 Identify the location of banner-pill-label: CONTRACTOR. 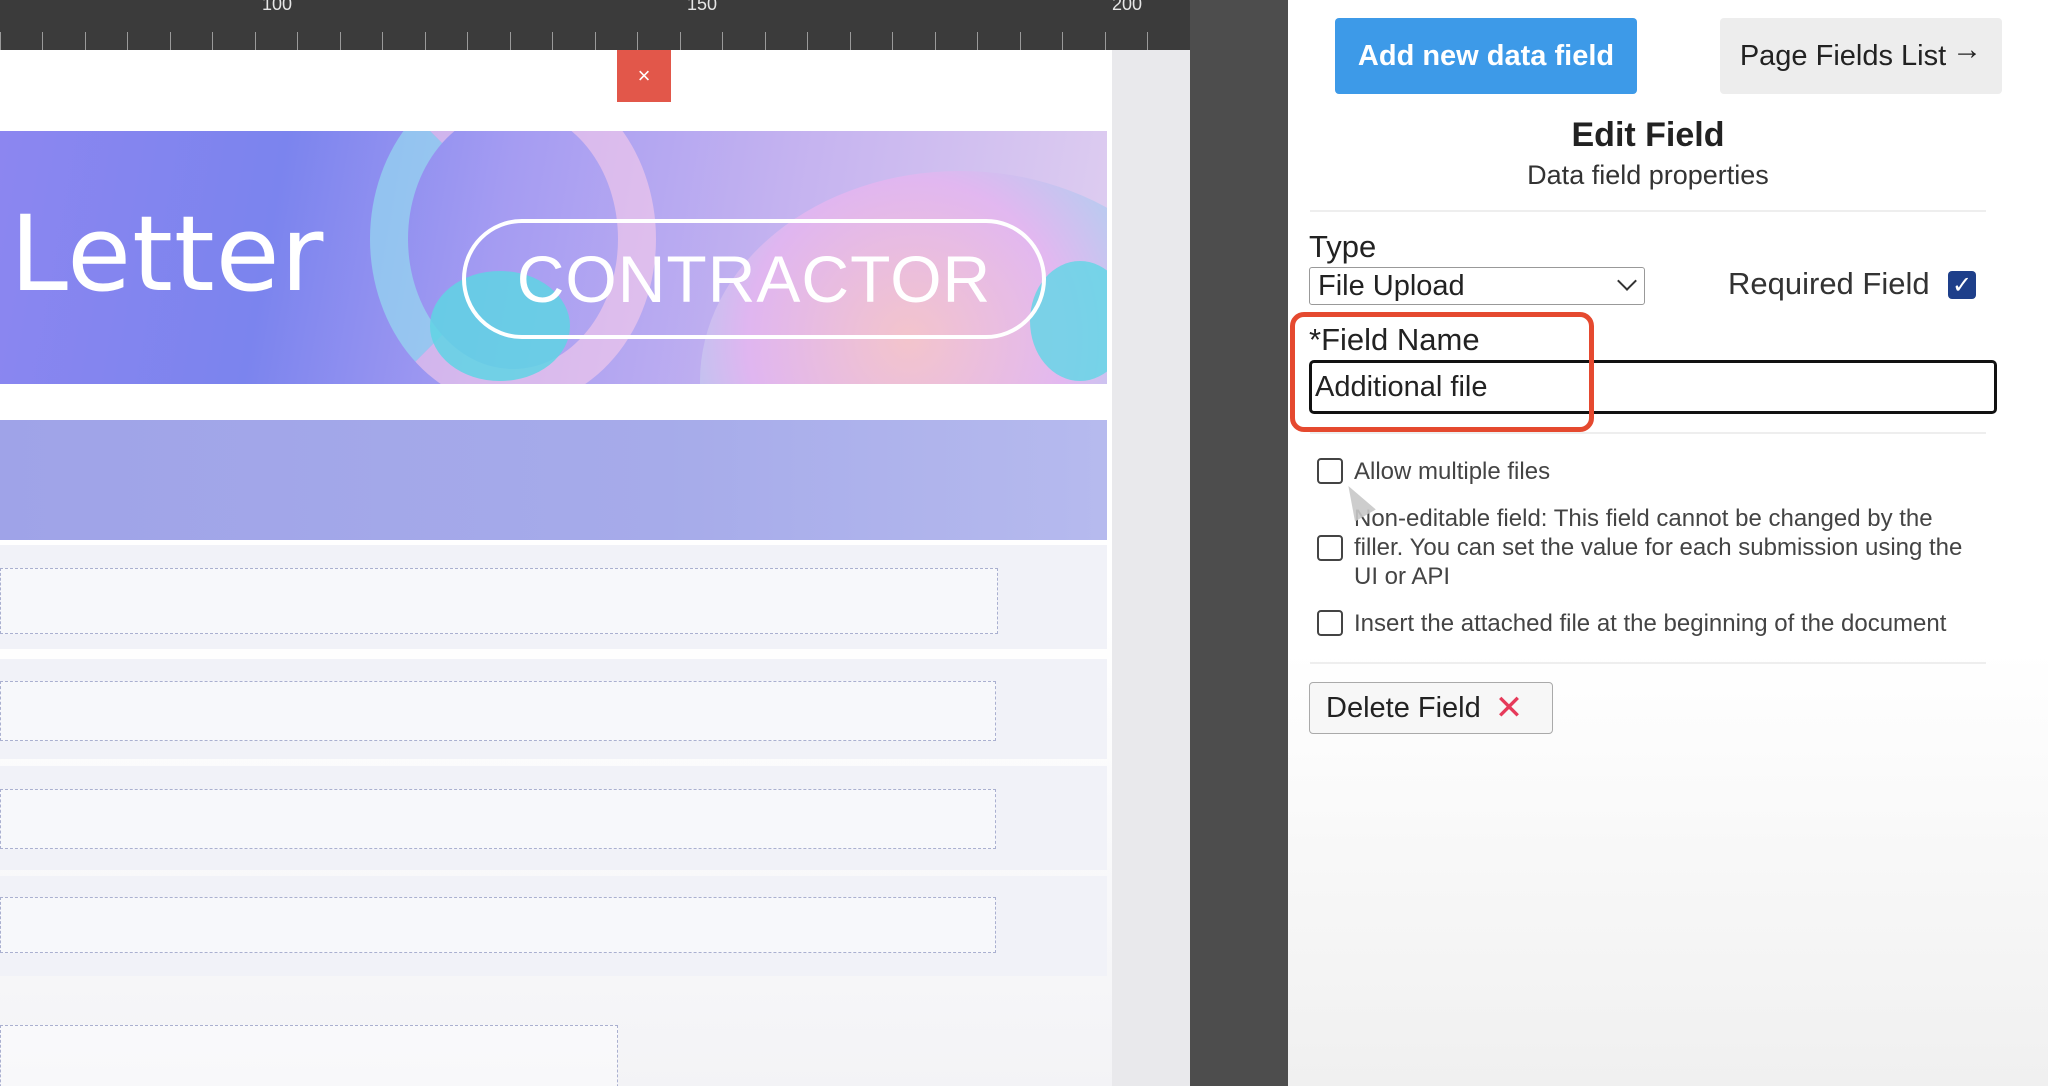
(754, 279).